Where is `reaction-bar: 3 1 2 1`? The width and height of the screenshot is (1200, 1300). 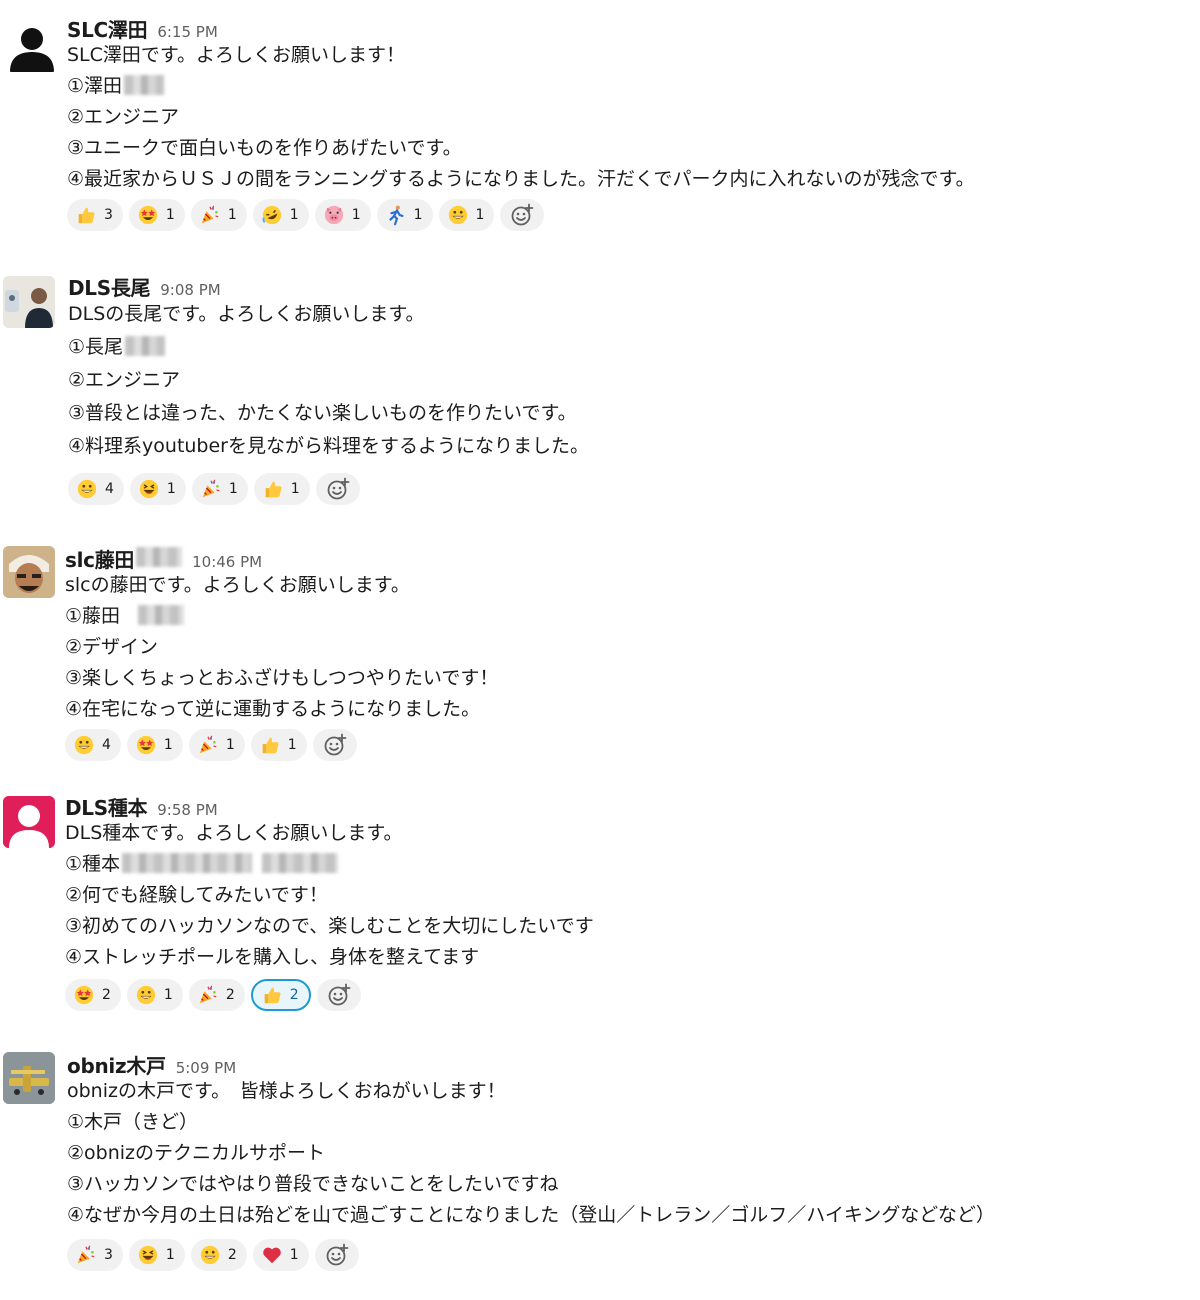
reaction-bar: 3 1 2 1 is located at coordinates (531, 1255).